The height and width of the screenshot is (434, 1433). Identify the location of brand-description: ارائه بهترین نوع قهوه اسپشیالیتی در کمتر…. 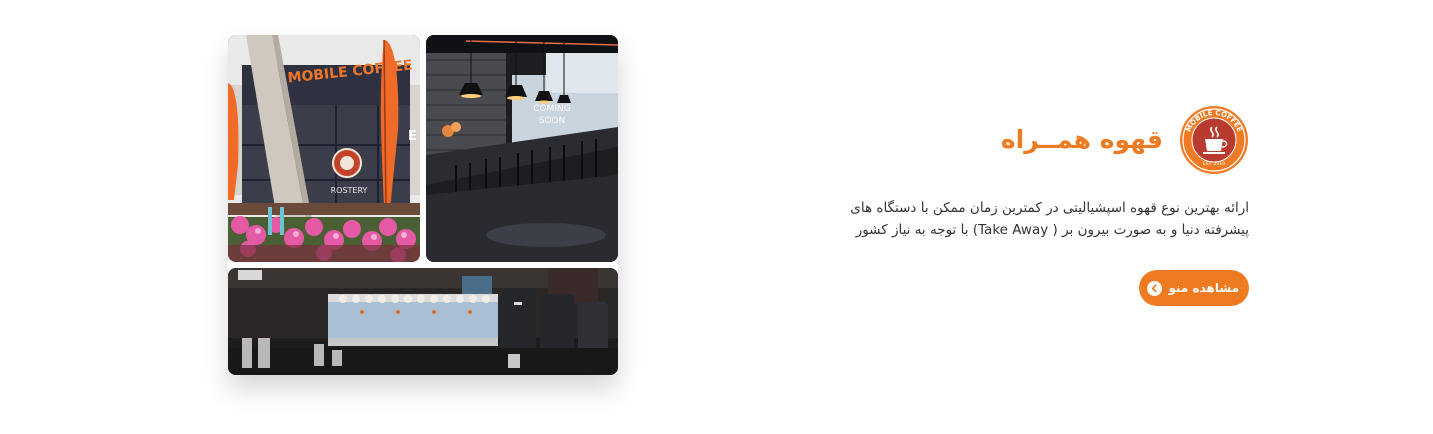
(1049, 219).